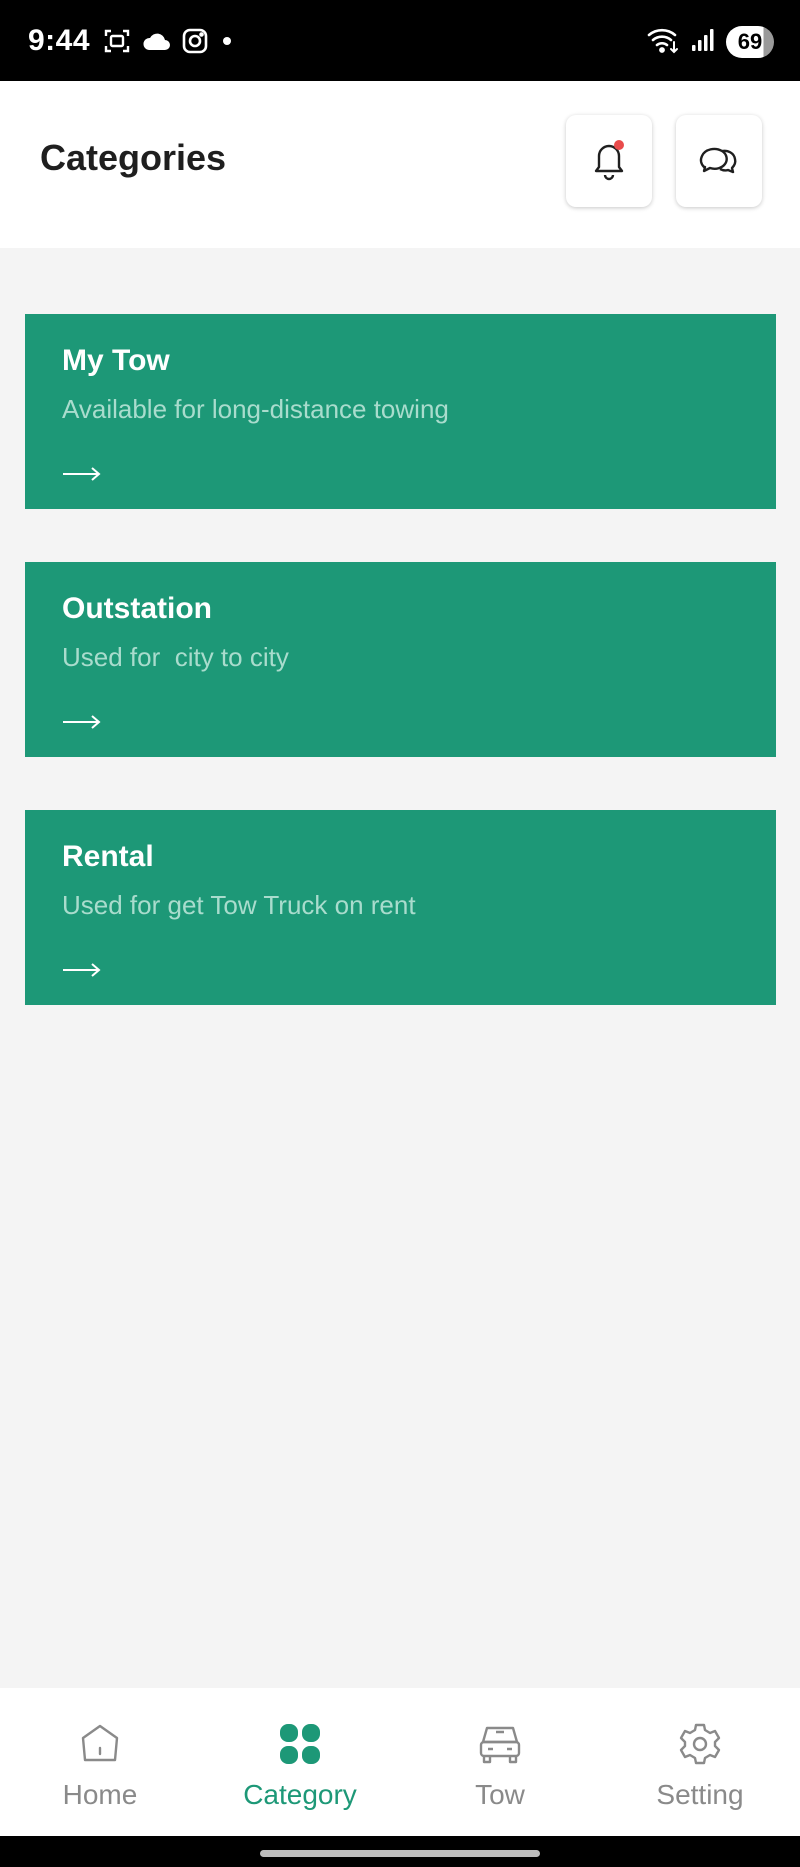 This screenshot has height=1867, width=800. What do you see at coordinates (116, 360) in the screenshot?
I see `category-title: My Tow` at bounding box center [116, 360].